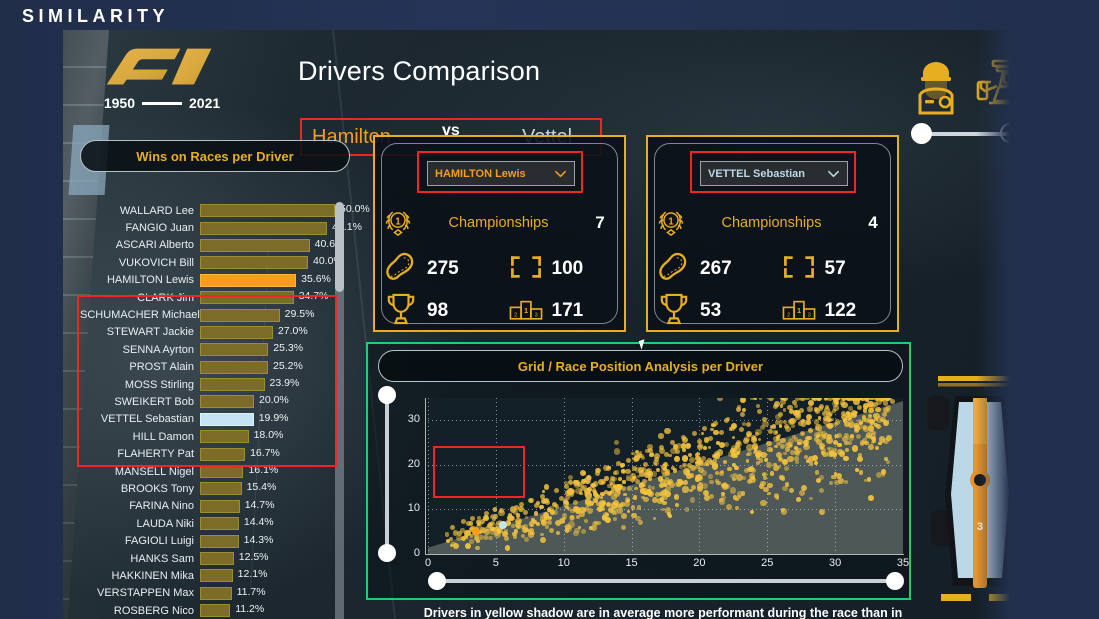 The width and height of the screenshot is (1099, 619). I want to click on x-slider-track, so click(666, 581).